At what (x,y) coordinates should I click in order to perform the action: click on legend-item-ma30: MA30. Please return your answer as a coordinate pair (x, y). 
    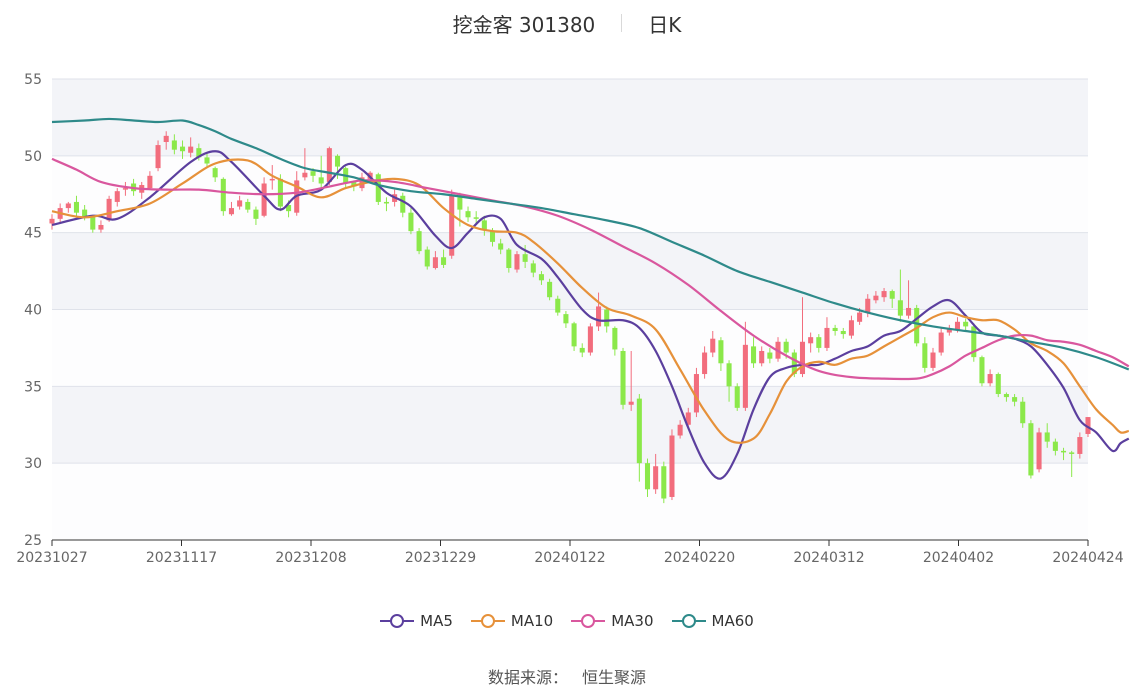
    Looking at the image, I should click on (612, 621).